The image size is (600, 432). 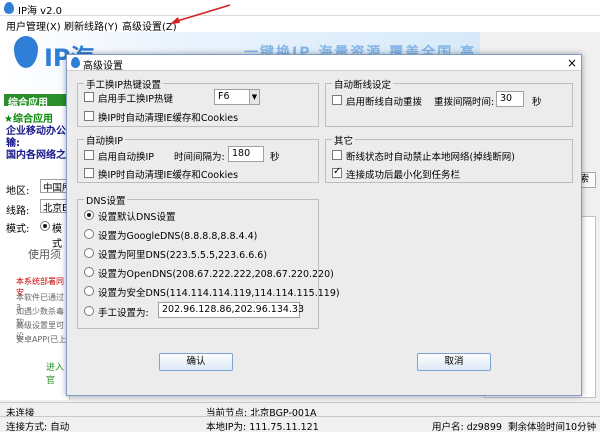 What do you see at coordinates (262, 427) in the screenshot?
I see `local-ip: 本地IP为: 111.75.11.121` at bounding box center [262, 427].